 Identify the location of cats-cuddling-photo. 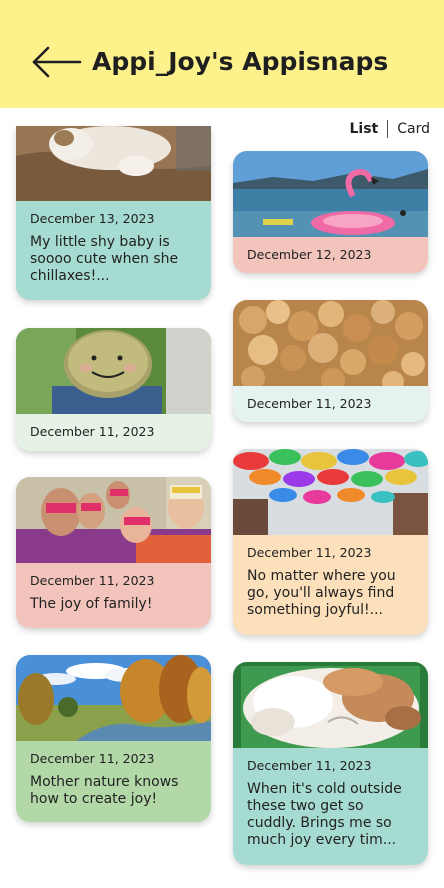
(330, 705).